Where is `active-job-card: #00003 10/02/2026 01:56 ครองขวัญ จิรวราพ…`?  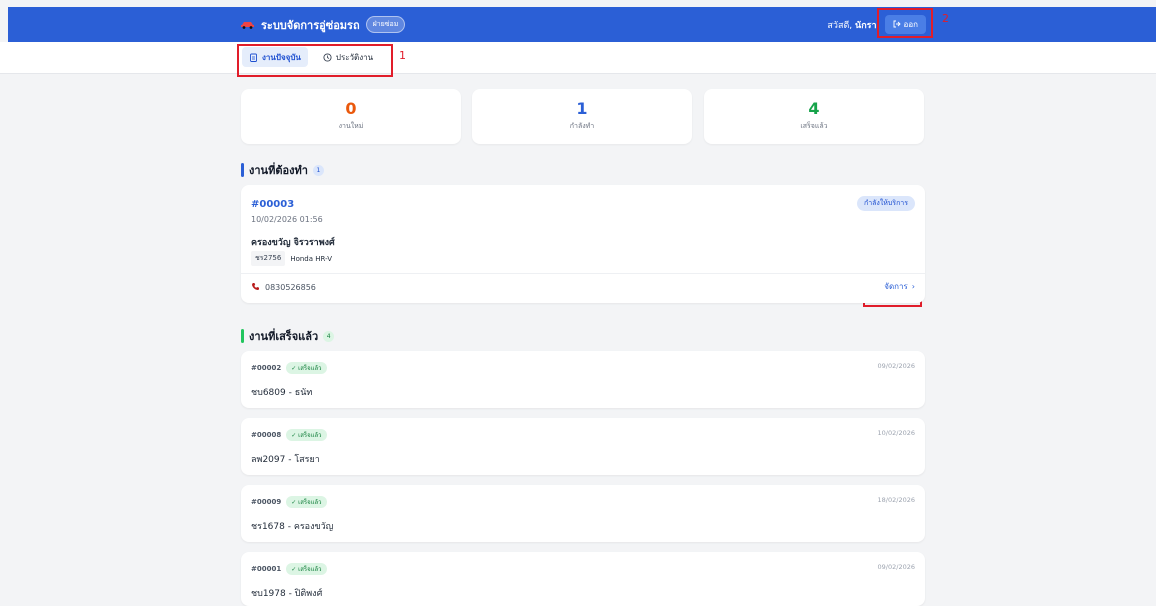
active-job-card: #00003 10/02/2026 01:56 ครองขวัญ จิรวราพ… is located at coordinates (583, 244).